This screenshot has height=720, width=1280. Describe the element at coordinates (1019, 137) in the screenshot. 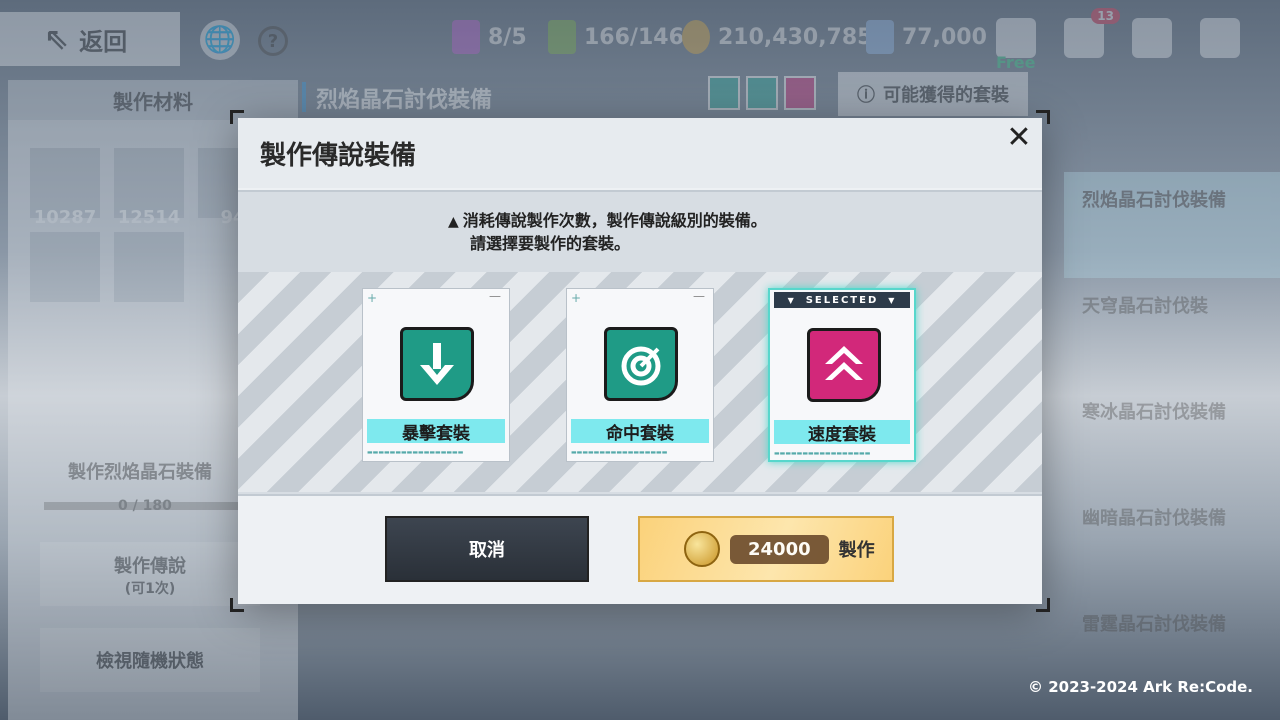

I see `close-icon: ✕` at that location.